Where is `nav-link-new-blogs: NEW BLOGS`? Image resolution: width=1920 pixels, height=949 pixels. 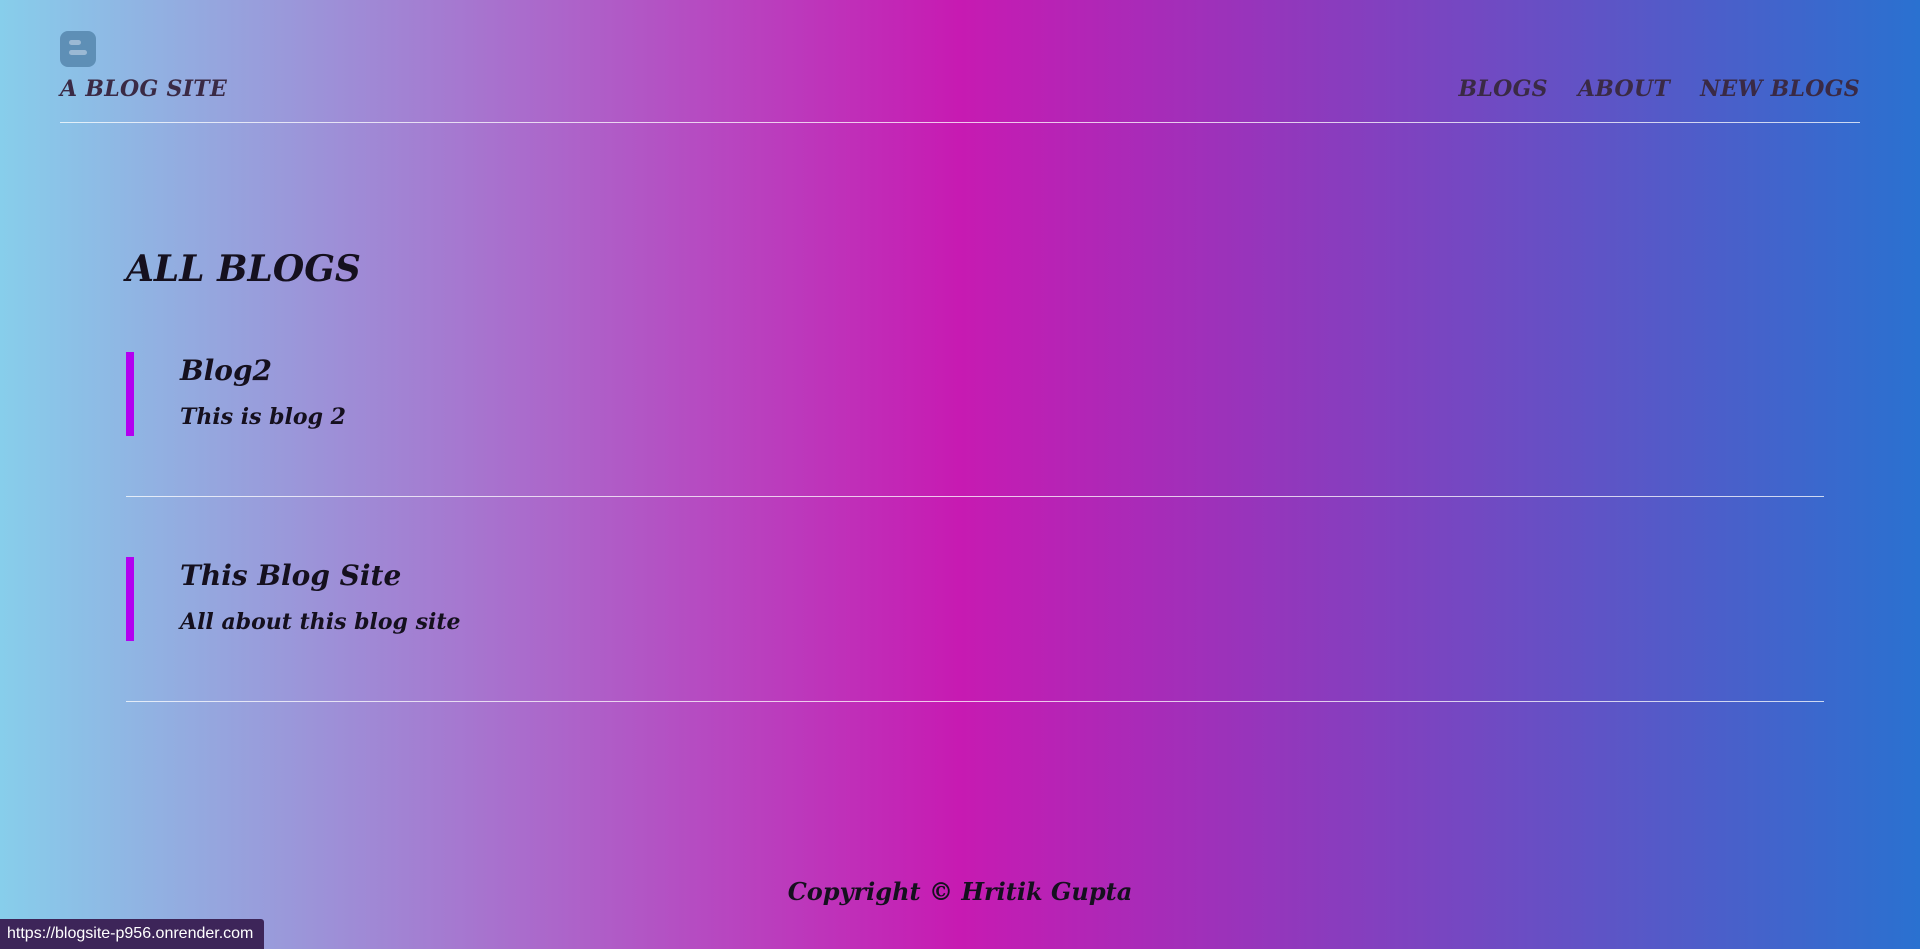
nav-link-new-blogs: NEW BLOGS is located at coordinates (1780, 89).